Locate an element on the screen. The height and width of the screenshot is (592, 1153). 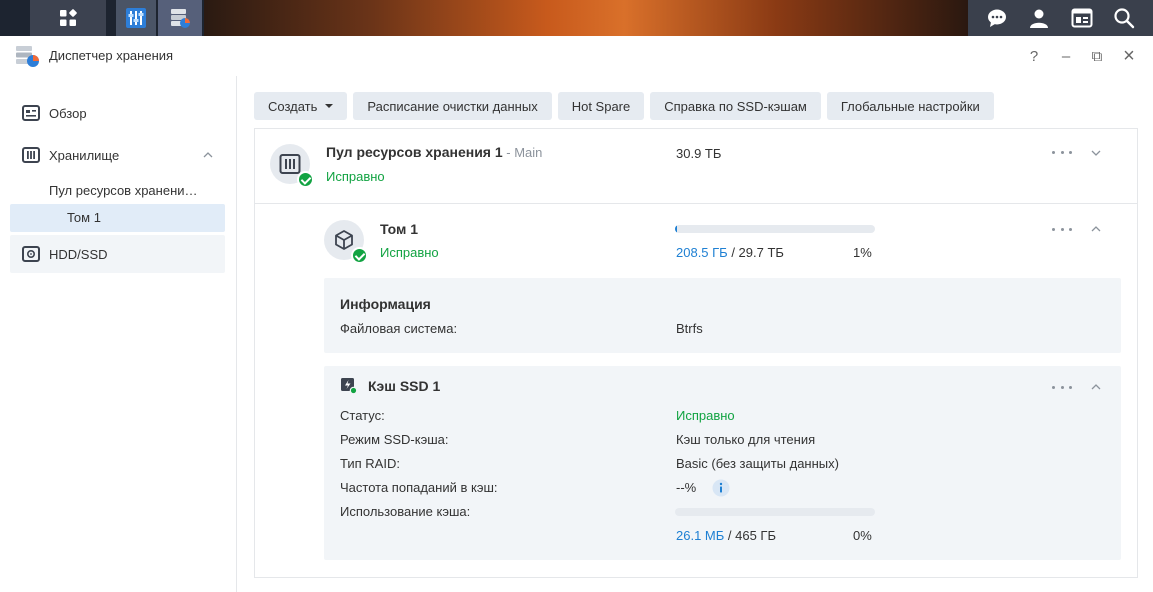
chat-icon is located at coordinates (997, 18).